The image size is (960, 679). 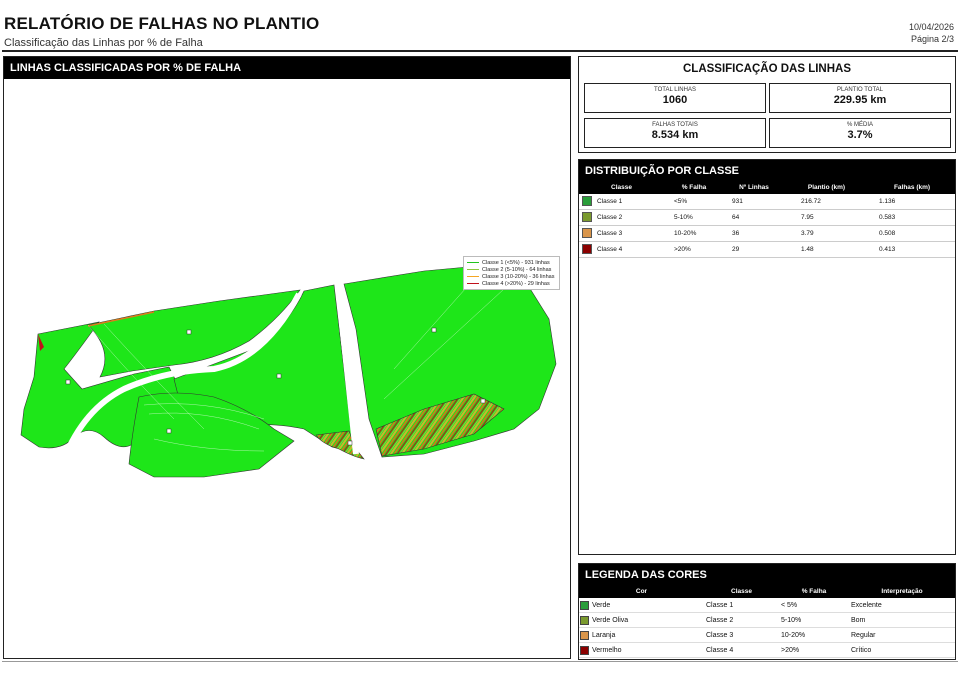 I want to click on kpi-plantio-total: PLANTIO TOTAL 229.95 km, so click(x=860, y=98).